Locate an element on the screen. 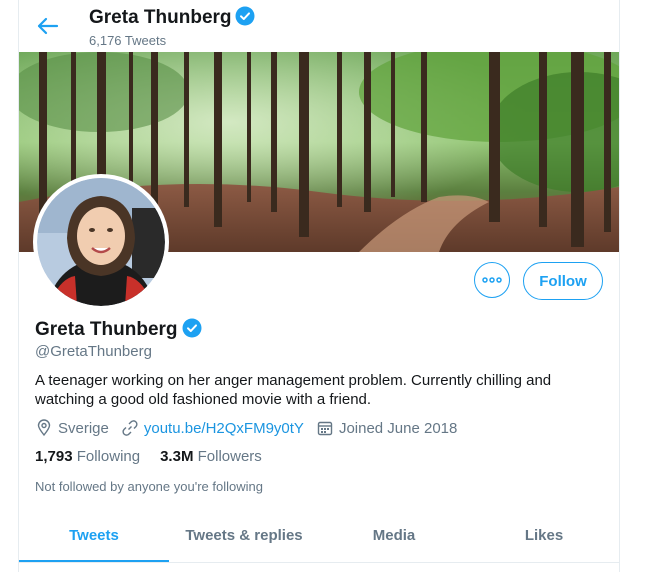 This screenshot has width=645, height=572. follow-counts: 1,793 Following 3.3M Followers is located at coordinates (158, 456).